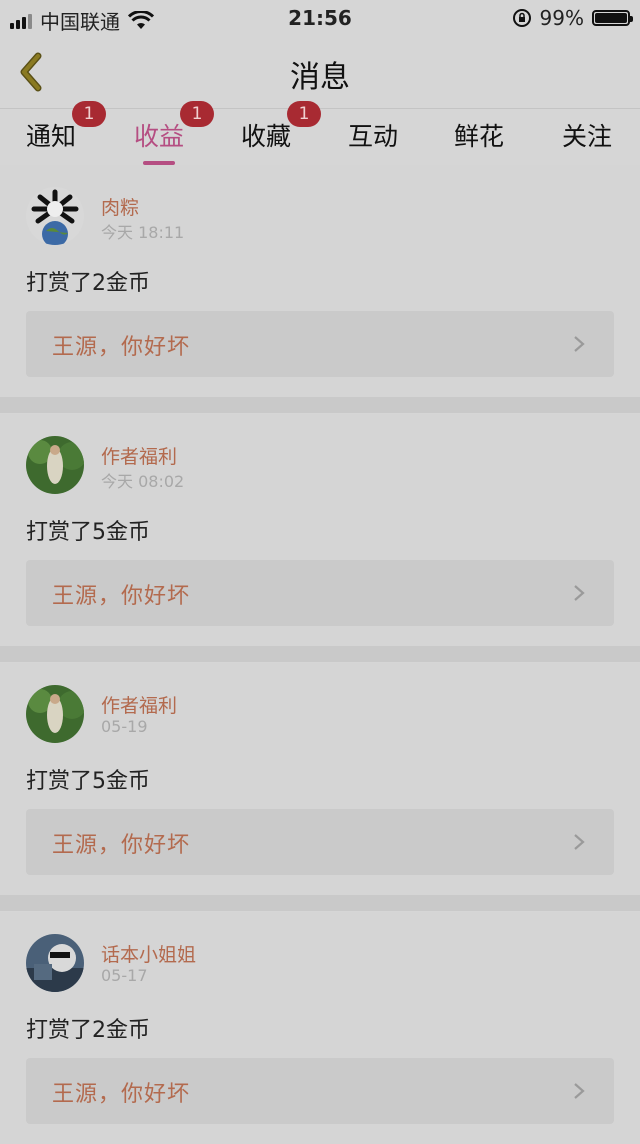  I want to click on tab-favorites: 收藏 1, so click(281, 127).